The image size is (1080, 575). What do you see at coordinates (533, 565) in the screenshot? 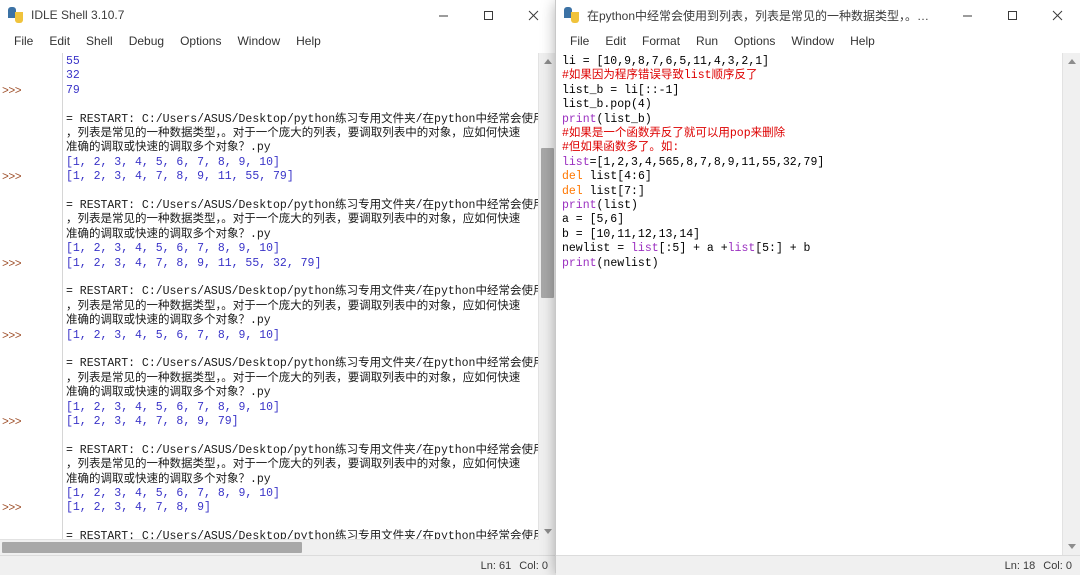
I see `shell-col-indicator: Col: 0` at bounding box center [533, 565].